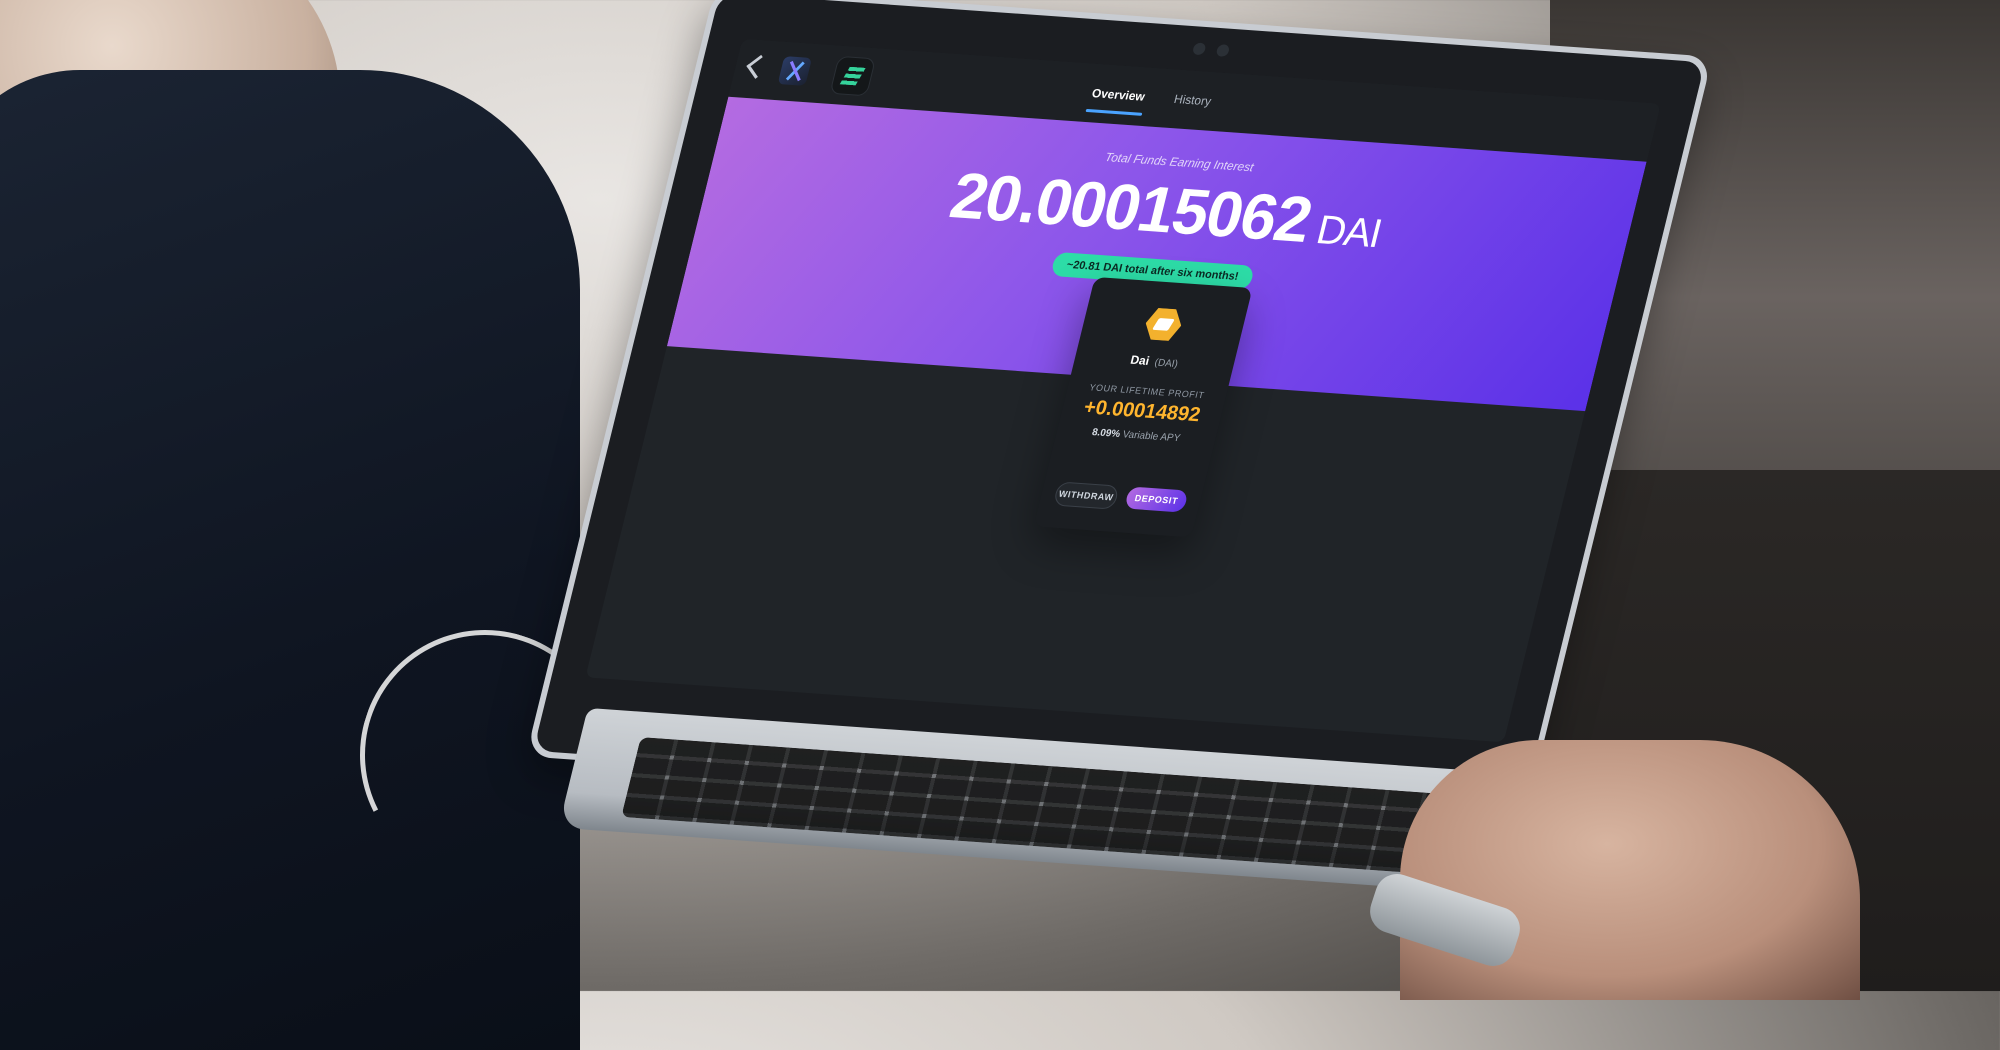  What do you see at coordinates (1151, 437) in the screenshot?
I see `apy-label: Variable APY` at bounding box center [1151, 437].